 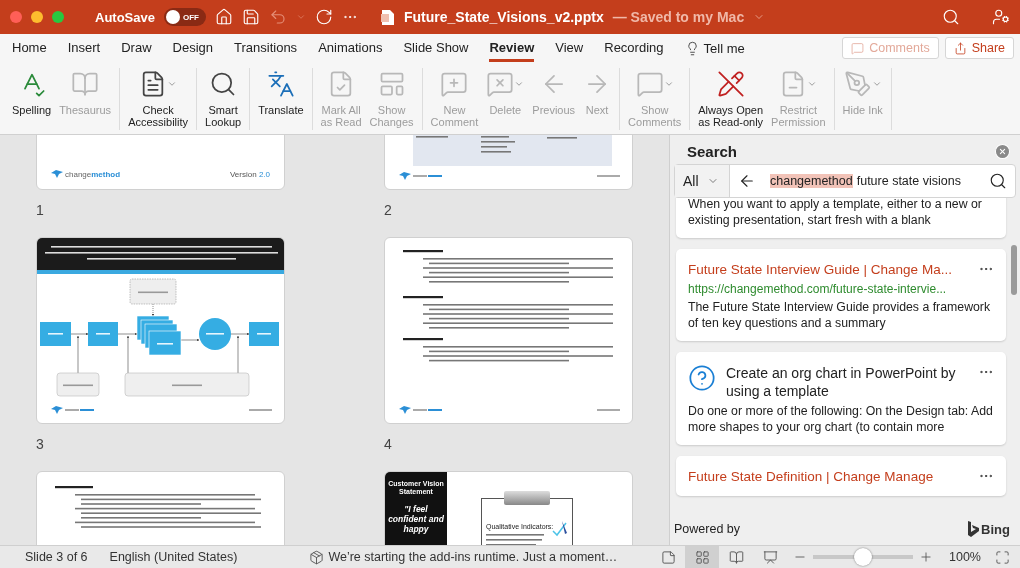 I want to click on result-description: Do one or more of the following: On the Design tab: Add more shapes to your org chart (to contain more, so click(x=841, y=419).